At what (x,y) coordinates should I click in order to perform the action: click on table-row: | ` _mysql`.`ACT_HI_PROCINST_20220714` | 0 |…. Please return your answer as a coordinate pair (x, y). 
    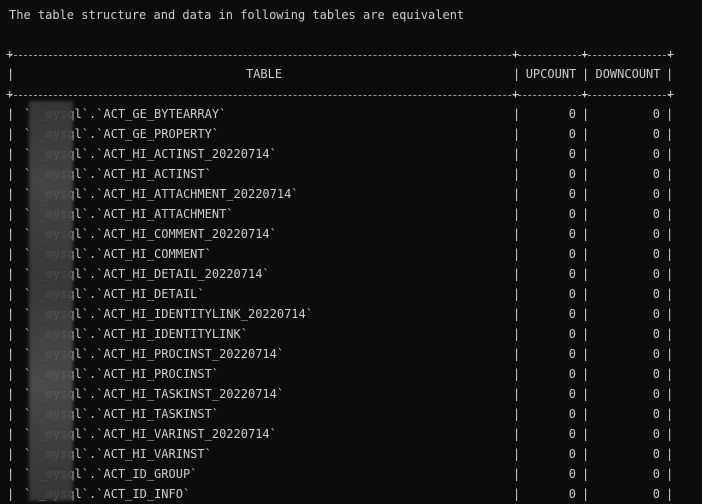
    Looking at the image, I should click on (351, 354).